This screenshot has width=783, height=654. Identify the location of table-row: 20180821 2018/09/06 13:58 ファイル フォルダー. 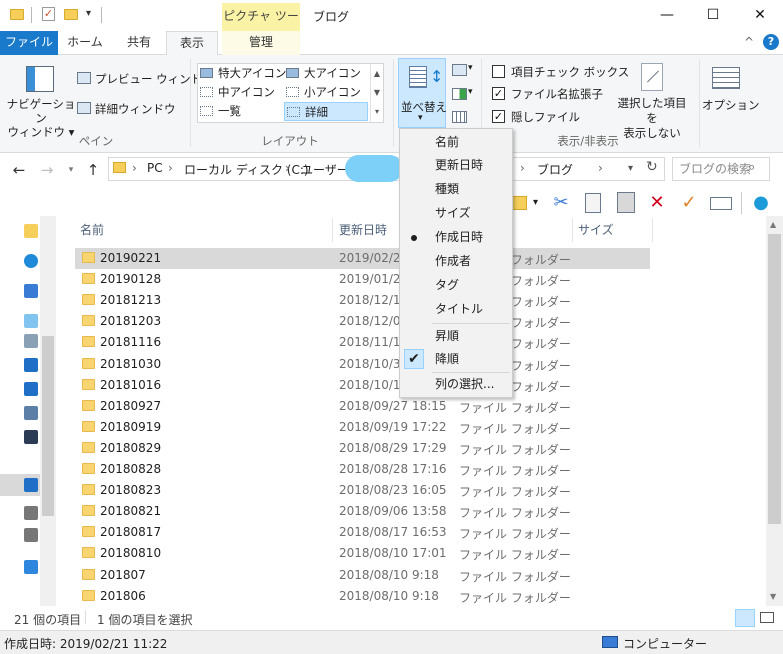
(362, 511).